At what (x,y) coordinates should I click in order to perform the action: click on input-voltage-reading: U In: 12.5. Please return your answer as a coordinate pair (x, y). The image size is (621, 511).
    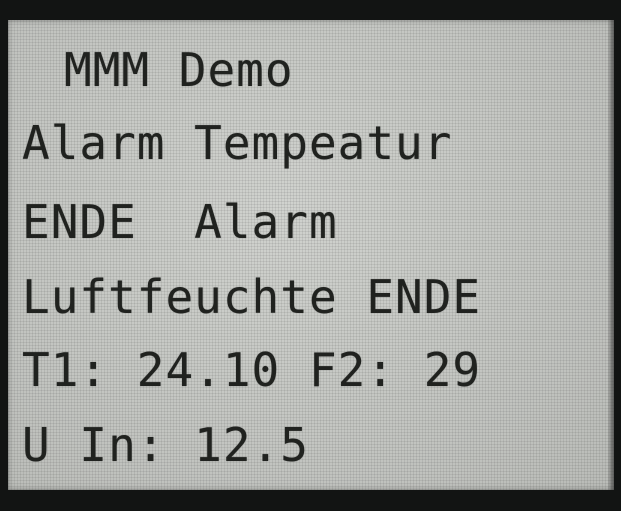
    Looking at the image, I should click on (165, 445).